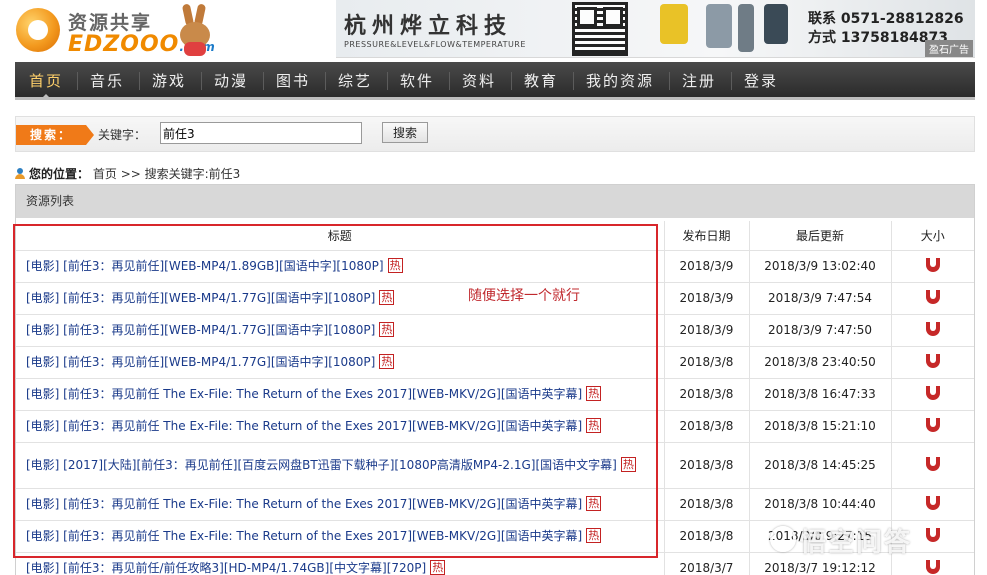 Image resolution: width=987 pixels, height=575 pixels. I want to click on nav-item-books: 图书, so click(293, 81).